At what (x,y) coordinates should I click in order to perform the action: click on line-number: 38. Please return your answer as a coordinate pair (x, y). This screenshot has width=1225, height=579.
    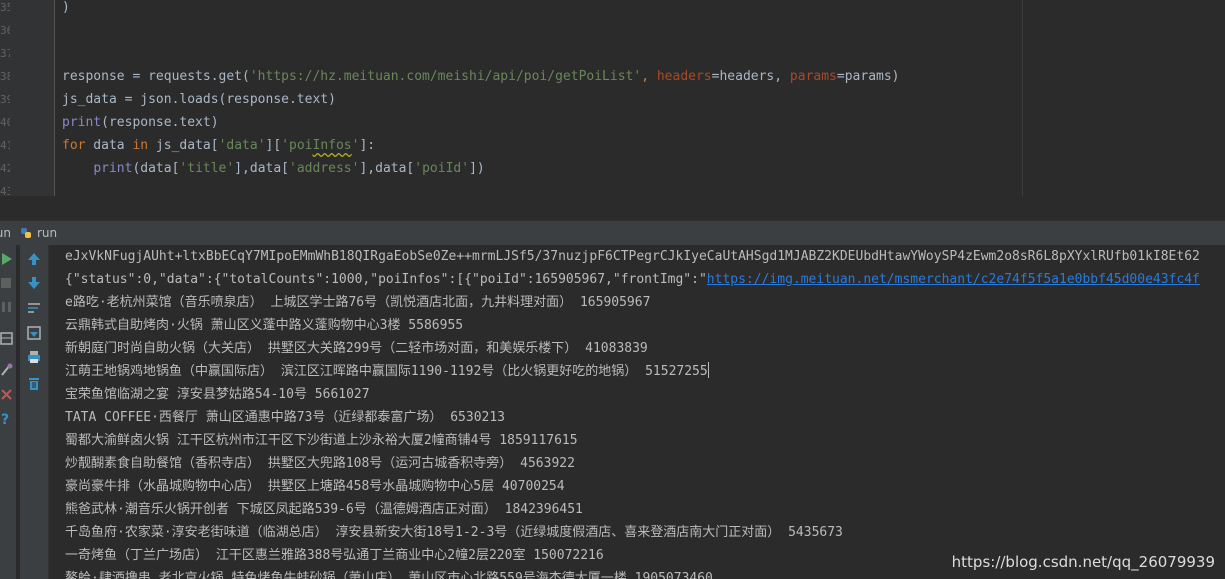
    Looking at the image, I should click on (5, 76).